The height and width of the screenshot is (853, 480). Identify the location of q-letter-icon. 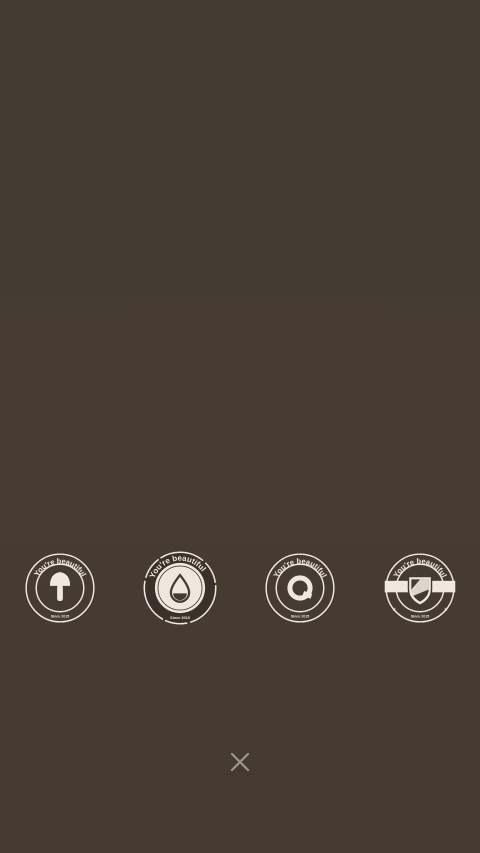
(300, 588).